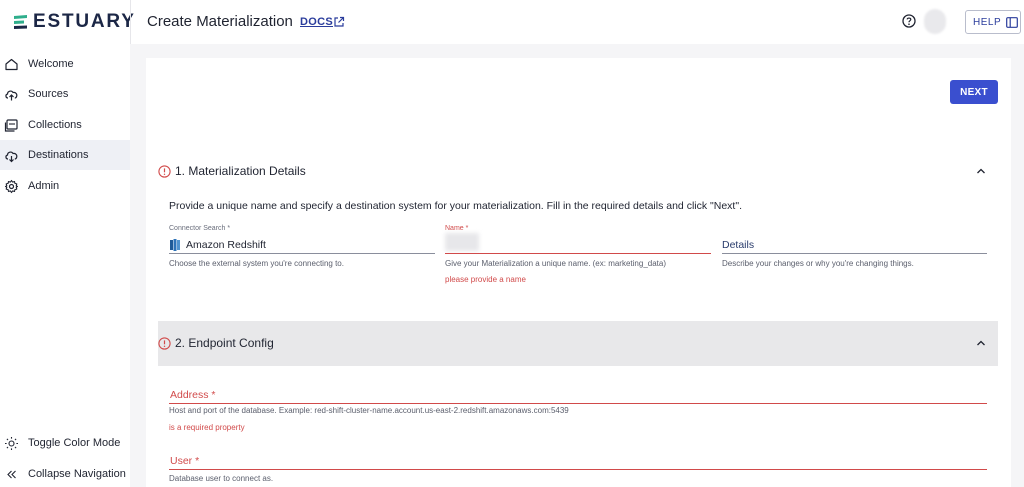 This screenshot has width=1024, height=487. I want to click on sidebar-item-destinations: Destinations, so click(65, 155).